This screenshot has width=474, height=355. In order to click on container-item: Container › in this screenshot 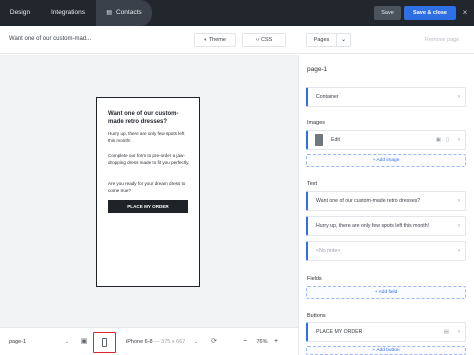, I will do `click(386, 97)`.